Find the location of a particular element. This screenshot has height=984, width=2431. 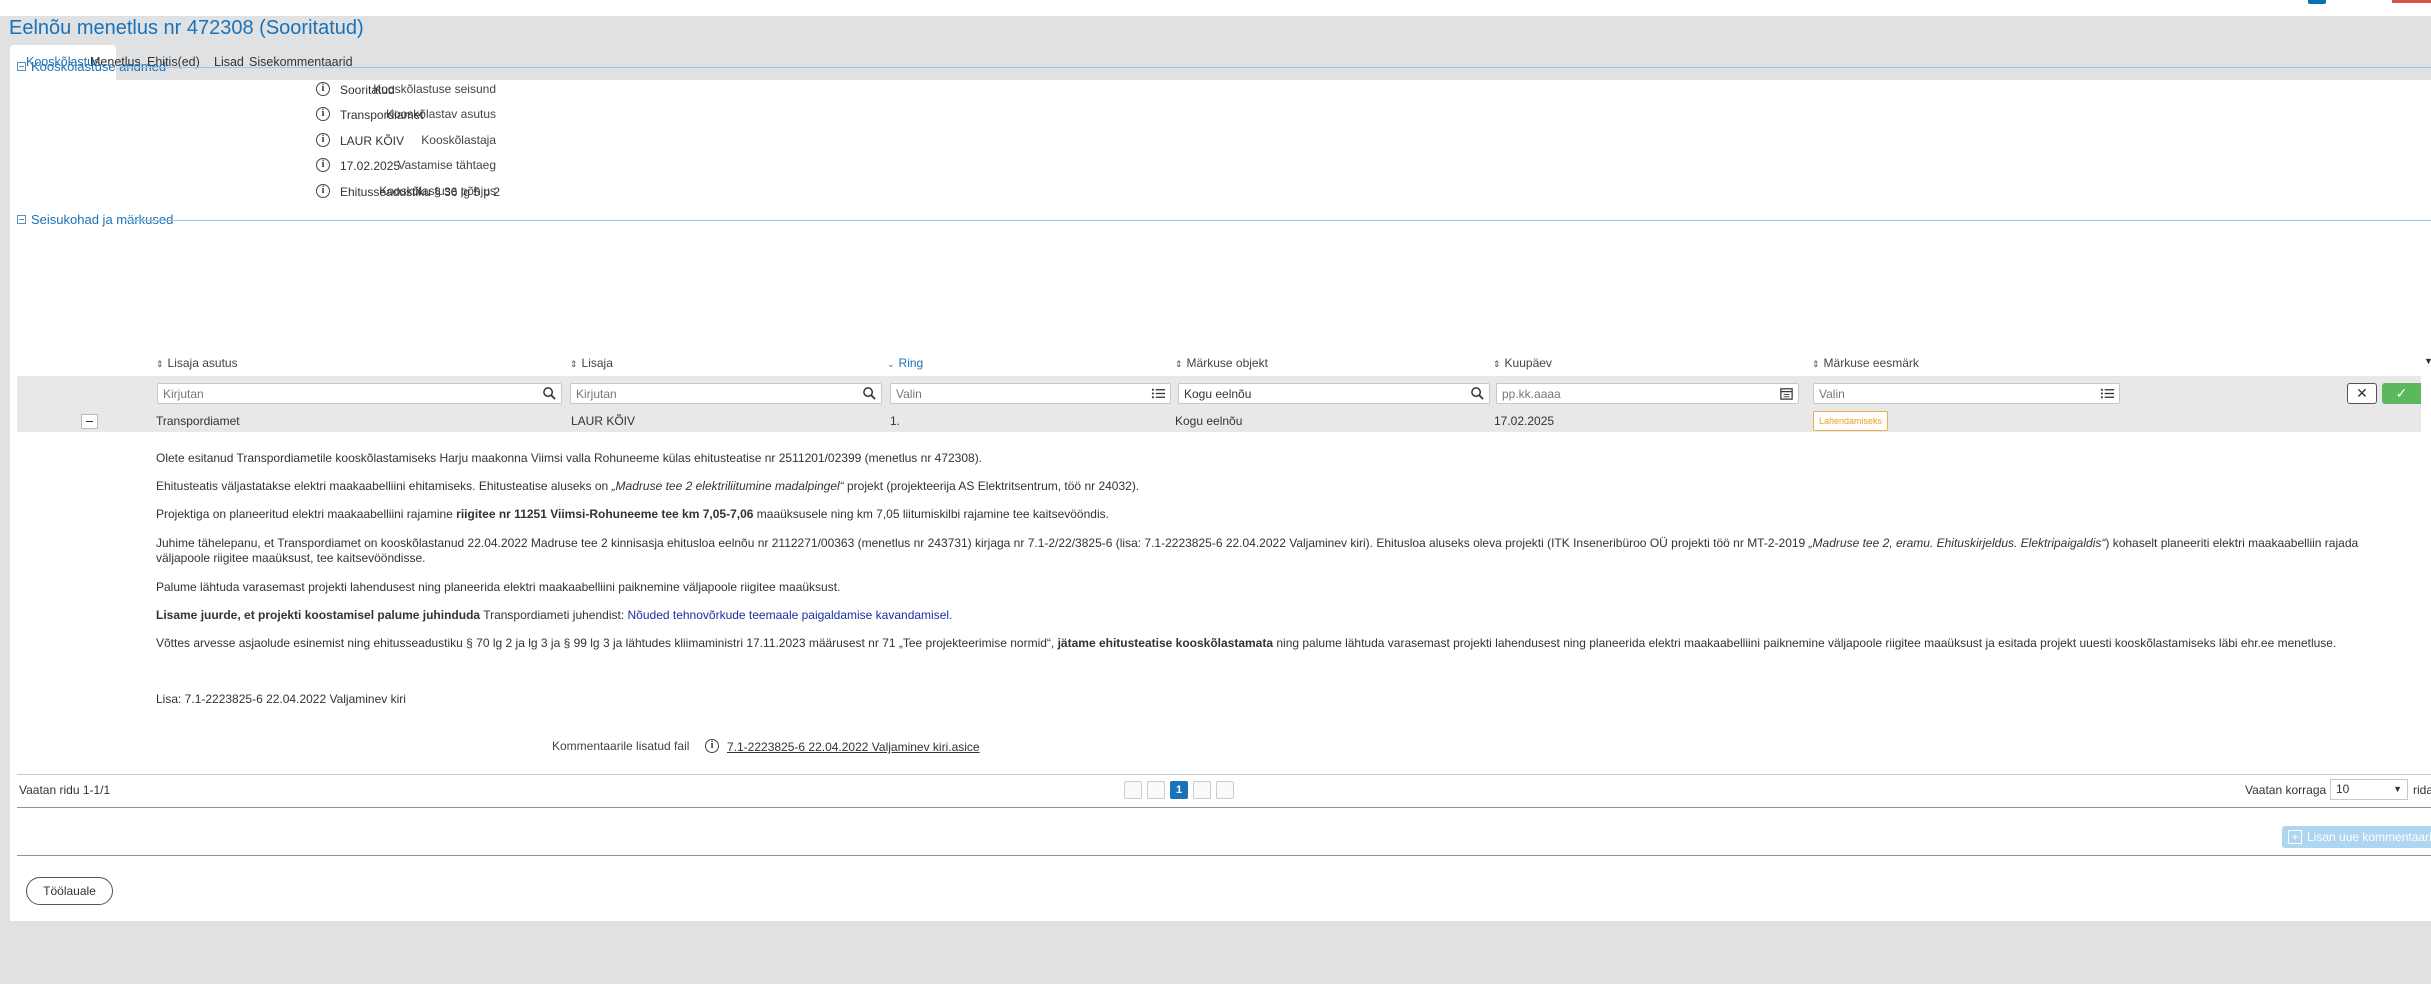

field-value-pohjus: Ehitusseadustiku § 36 lg 5 p 2 is located at coordinates (420, 192).